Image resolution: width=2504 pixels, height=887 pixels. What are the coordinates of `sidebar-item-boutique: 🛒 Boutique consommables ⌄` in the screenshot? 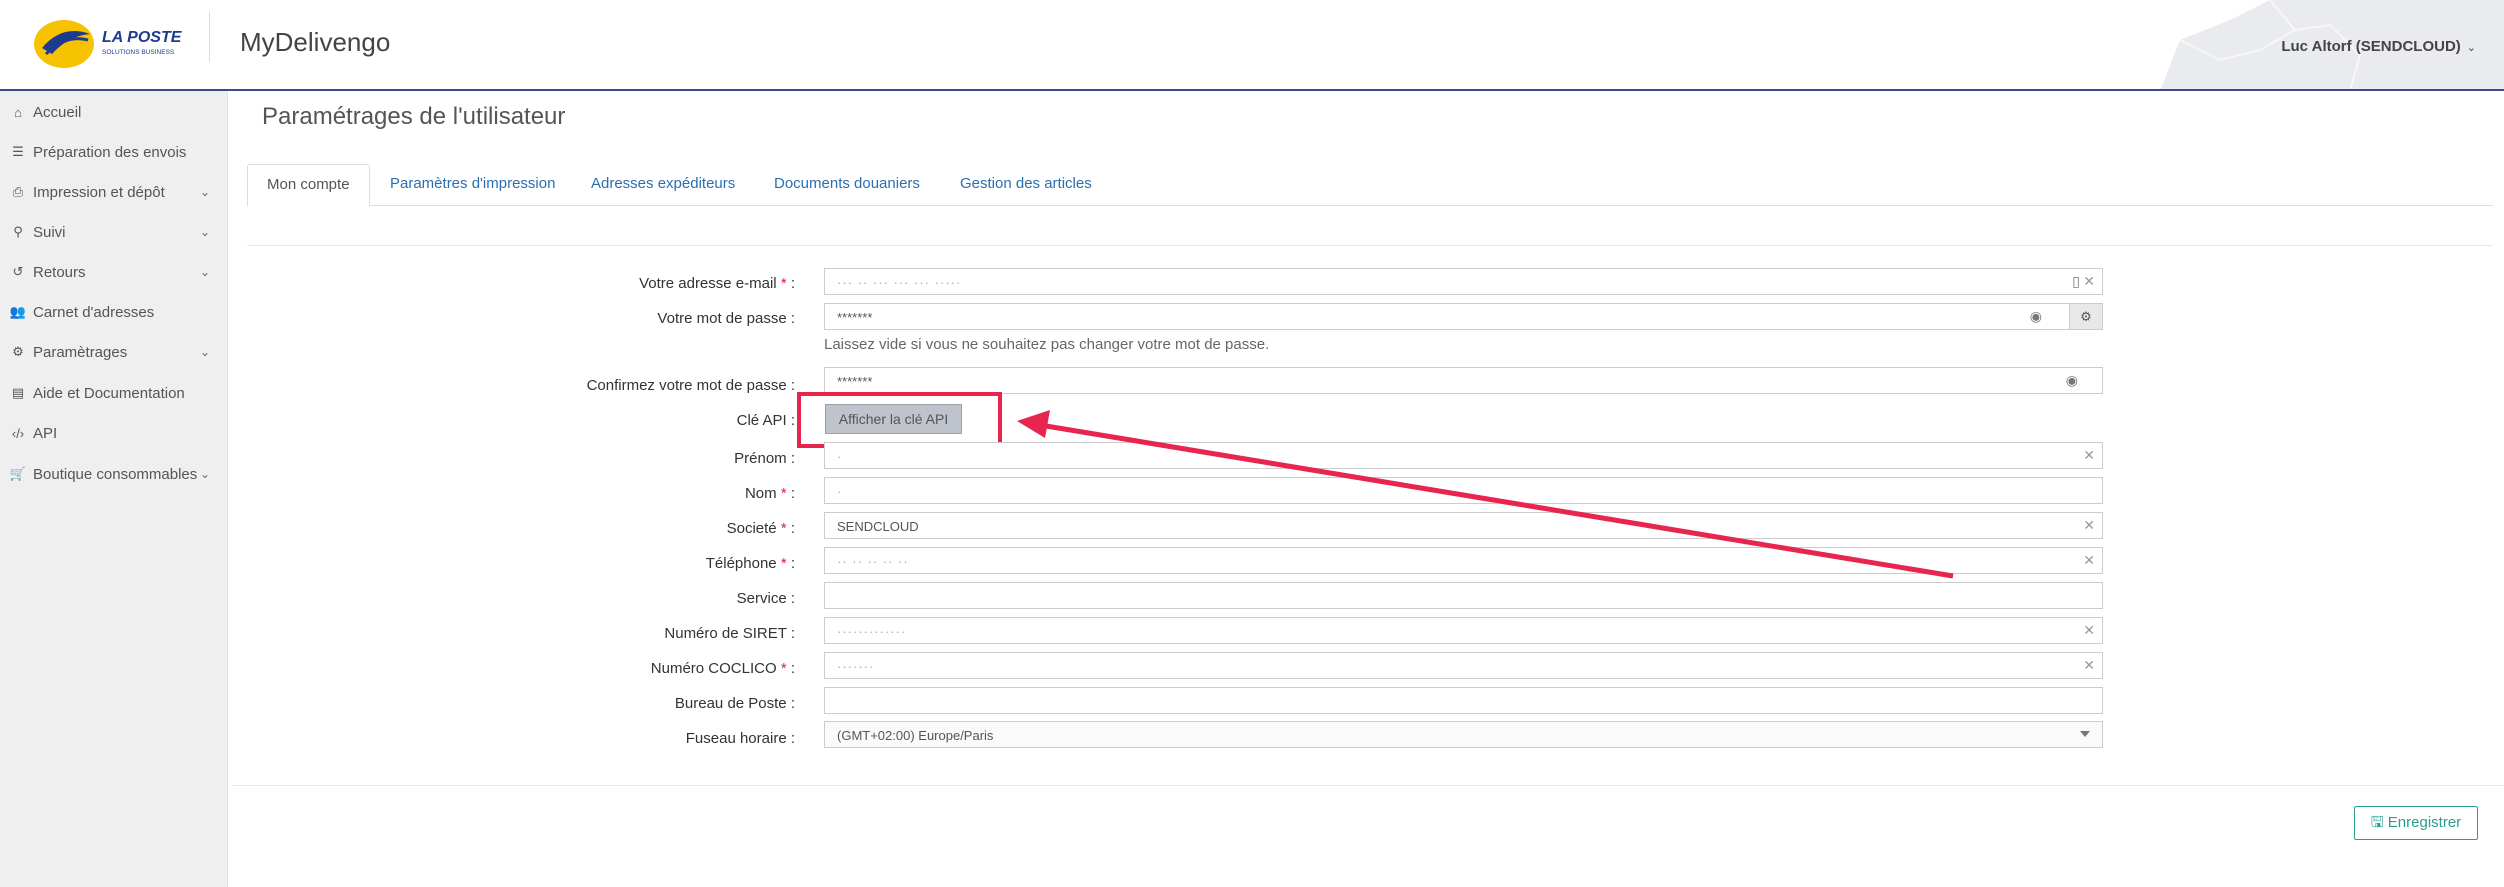 It's located at (114, 474).